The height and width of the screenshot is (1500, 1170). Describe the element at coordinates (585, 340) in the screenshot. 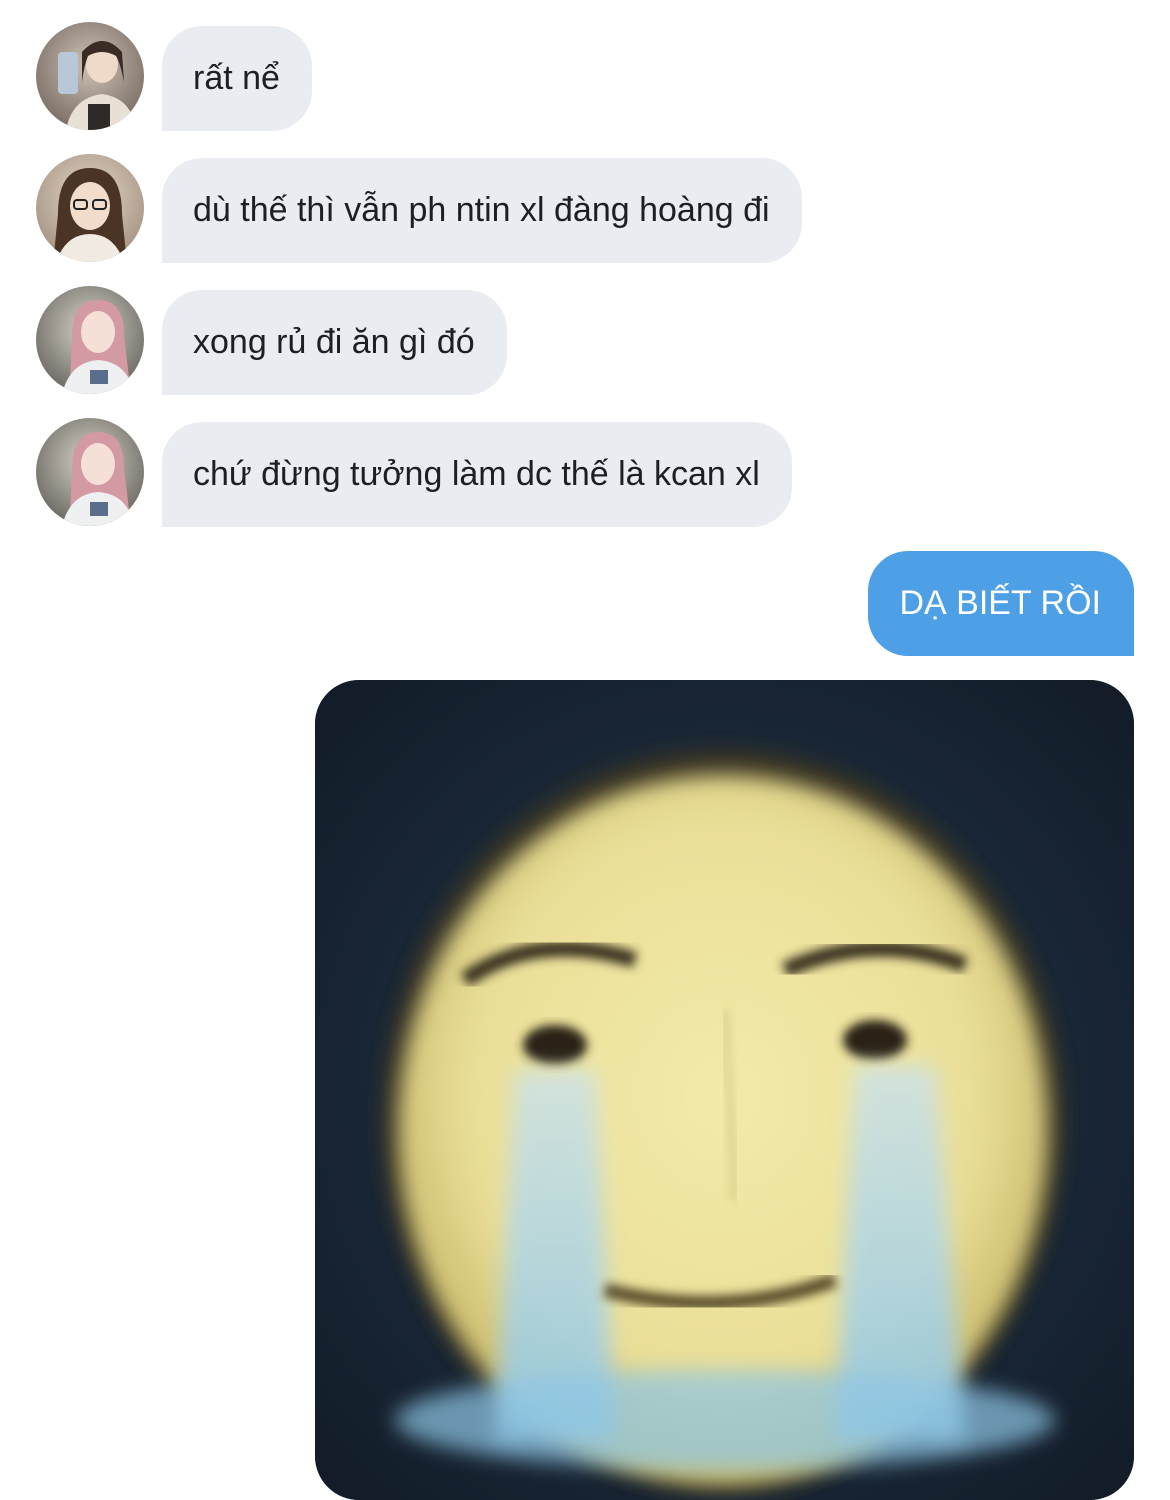

I see `message-row-incoming: xong rủ đi ăn gì đó` at that location.